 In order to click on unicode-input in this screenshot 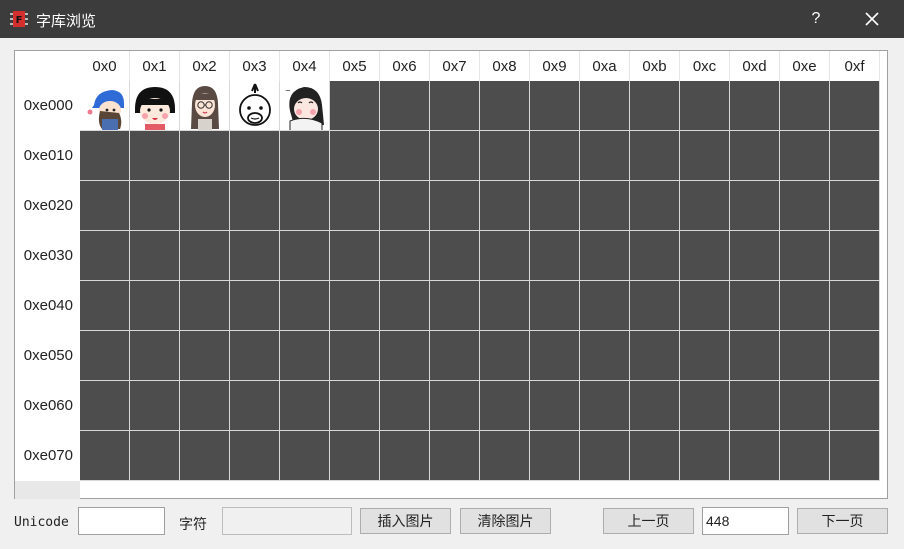, I will do `click(121, 521)`.